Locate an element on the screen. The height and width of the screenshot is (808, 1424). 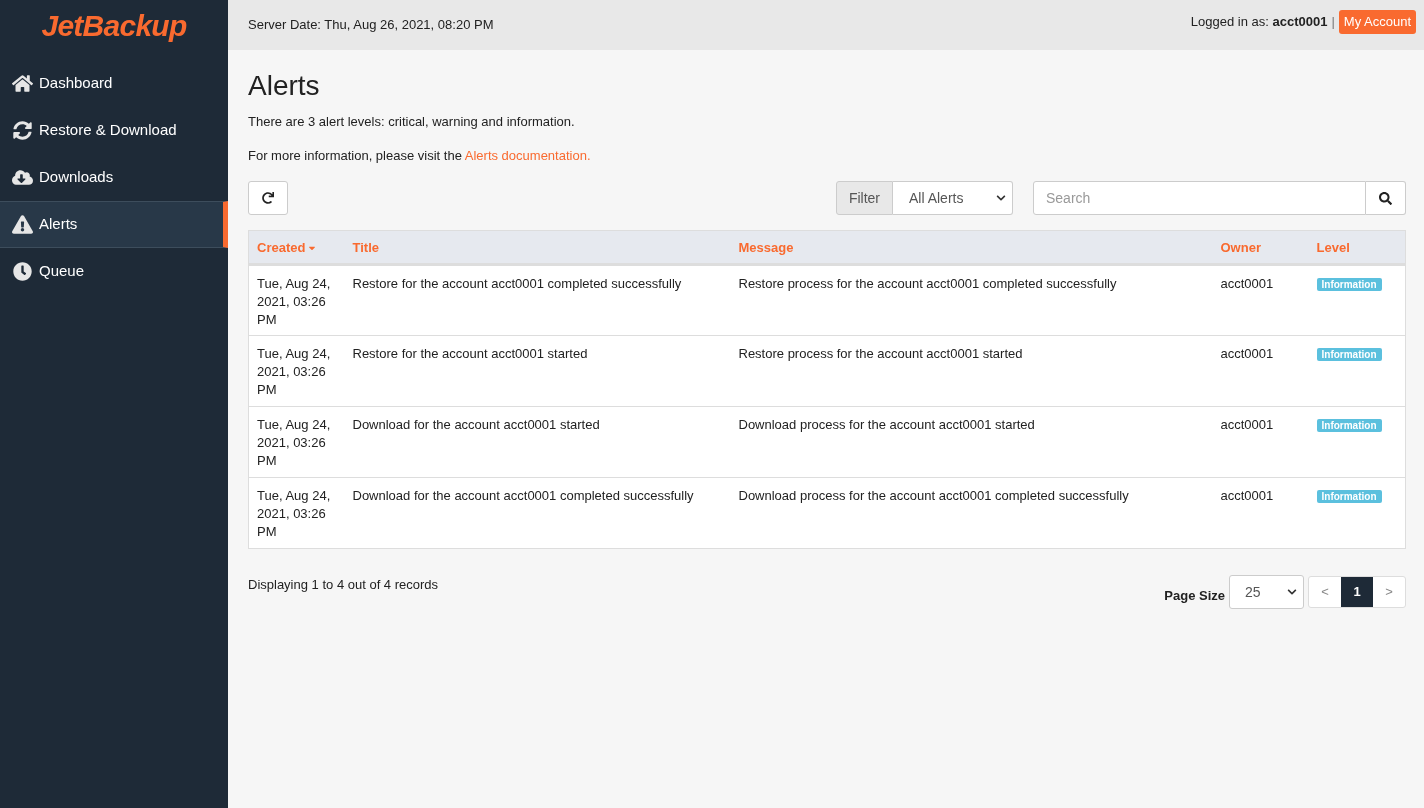
sidebar-item: Downloads is located at coordinates (114, 177).